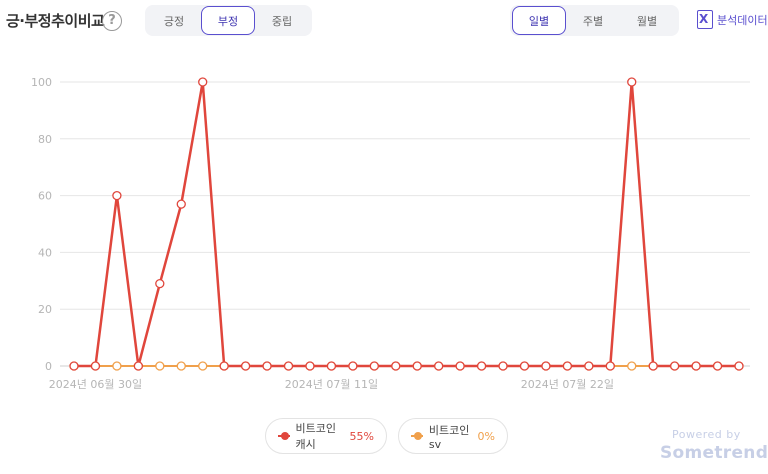 The image size is (768, 474). Describe the element at coordinates (567, 384) in the screenshot. I see `x-tick-label: 2024년 07월 22일` at that location.